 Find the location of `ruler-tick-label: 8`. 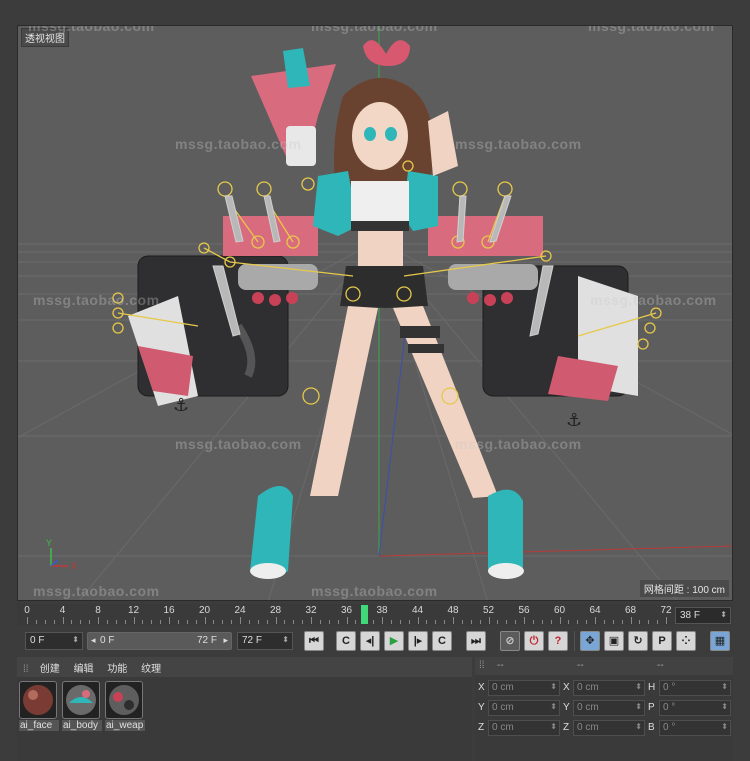

ruler-tick-label: 8 is located at coordinates (98, 610).